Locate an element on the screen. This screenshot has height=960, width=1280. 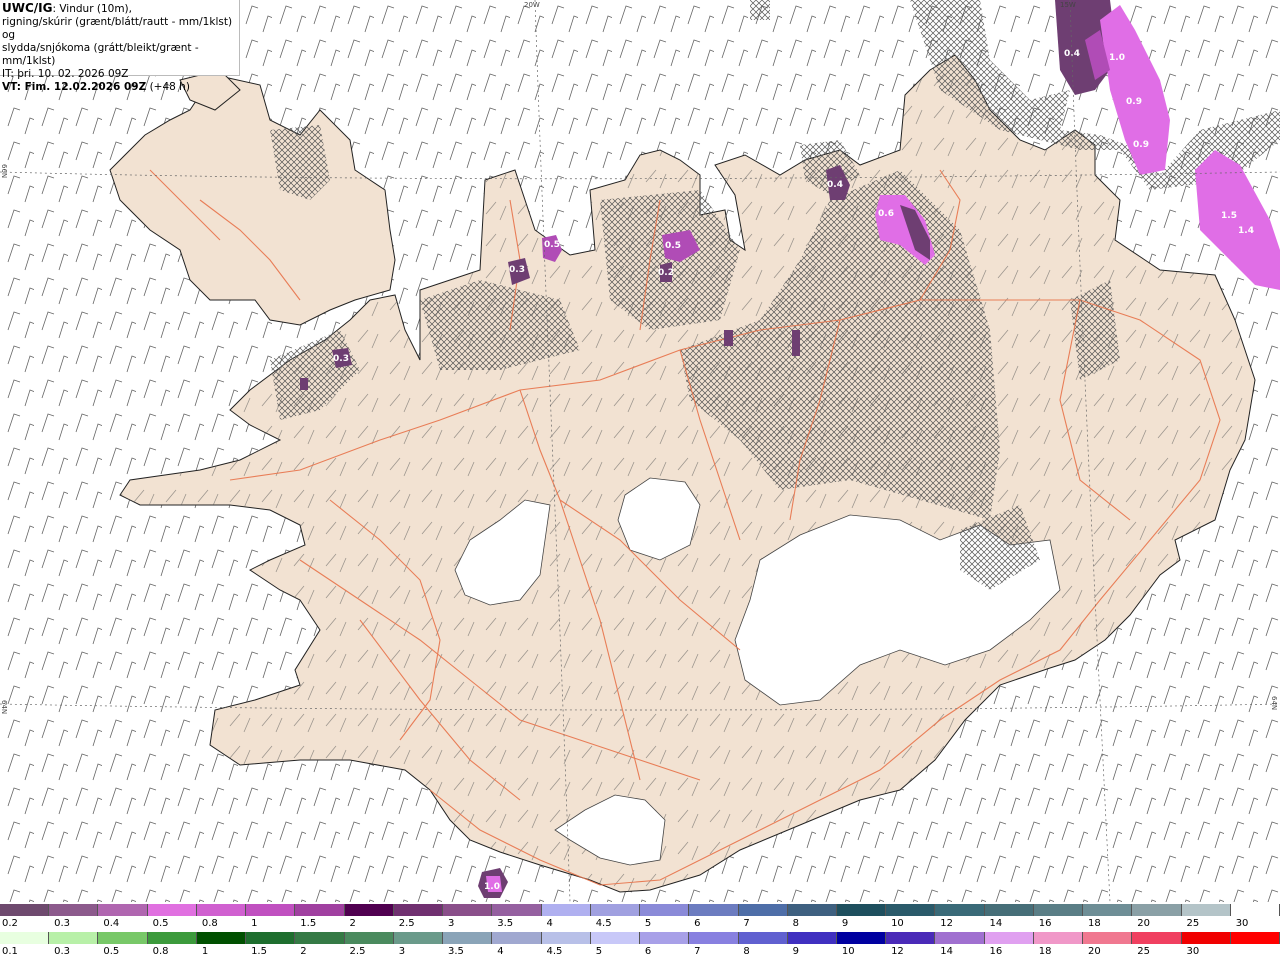
precip-value-label: 1.5 is located at coordinates (1229, 216).